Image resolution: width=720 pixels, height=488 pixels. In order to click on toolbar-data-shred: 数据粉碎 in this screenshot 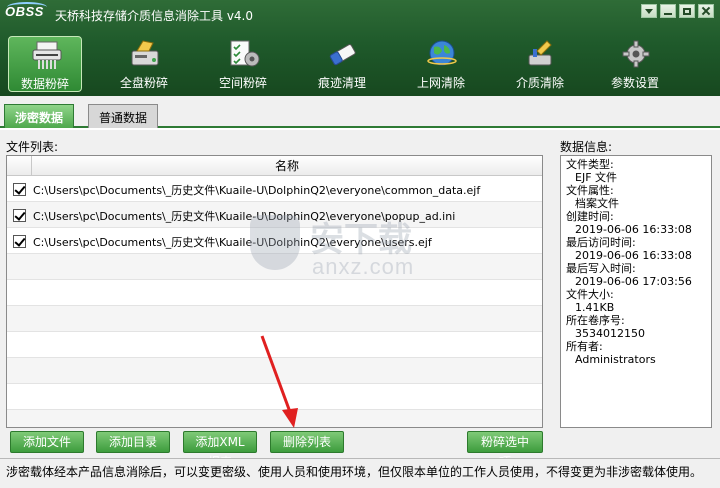, I will do `click(45, 64)`.